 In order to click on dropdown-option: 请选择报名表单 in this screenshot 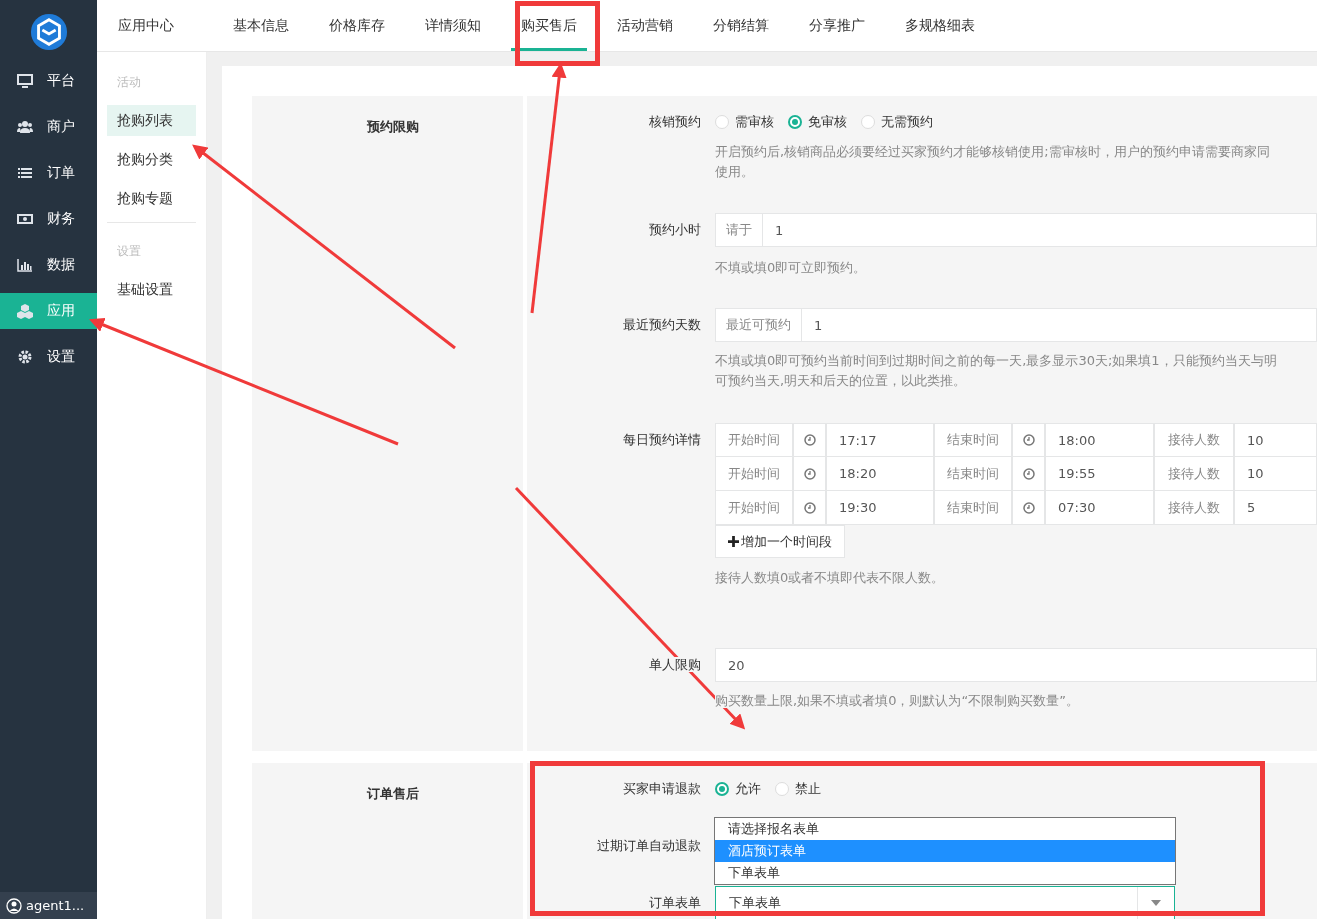, I will do `click(945, 829)`.